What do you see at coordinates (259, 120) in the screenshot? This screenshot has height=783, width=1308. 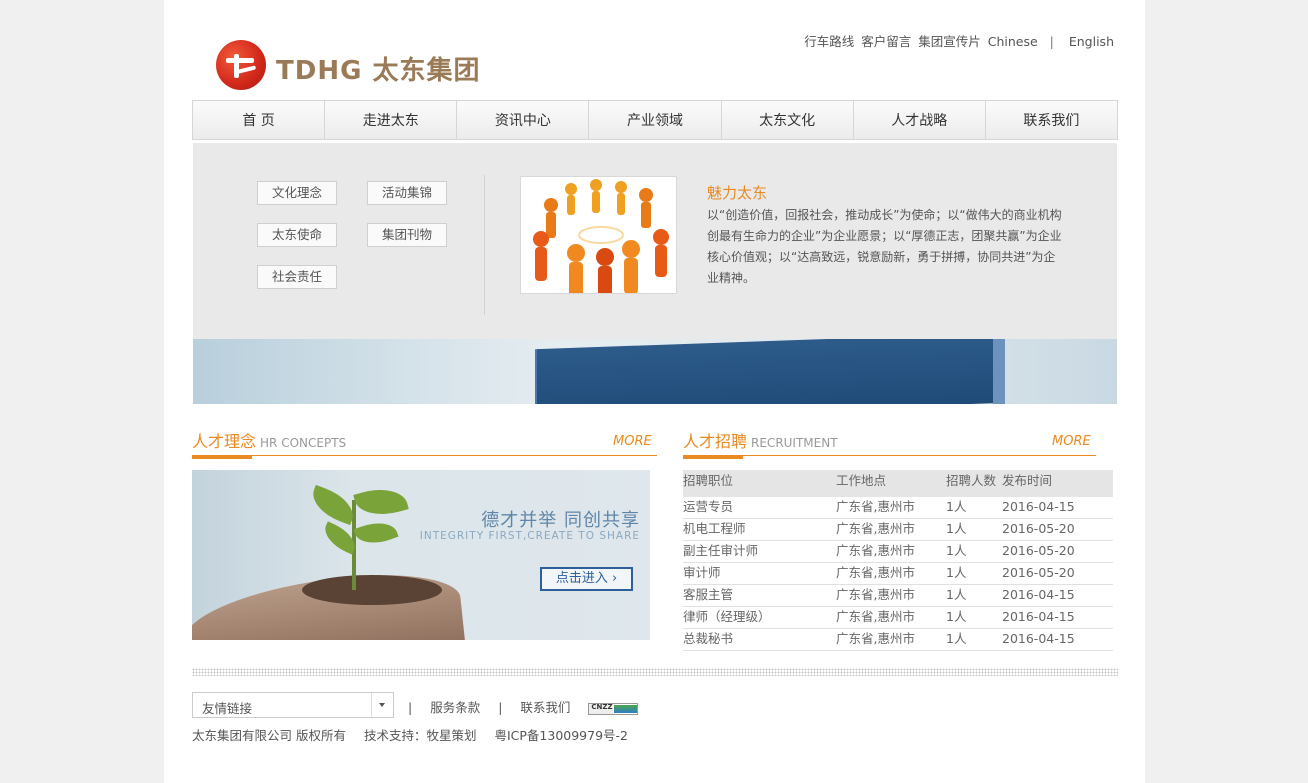 I see `nav-home: 首 页` at bounding box center [259, 120].